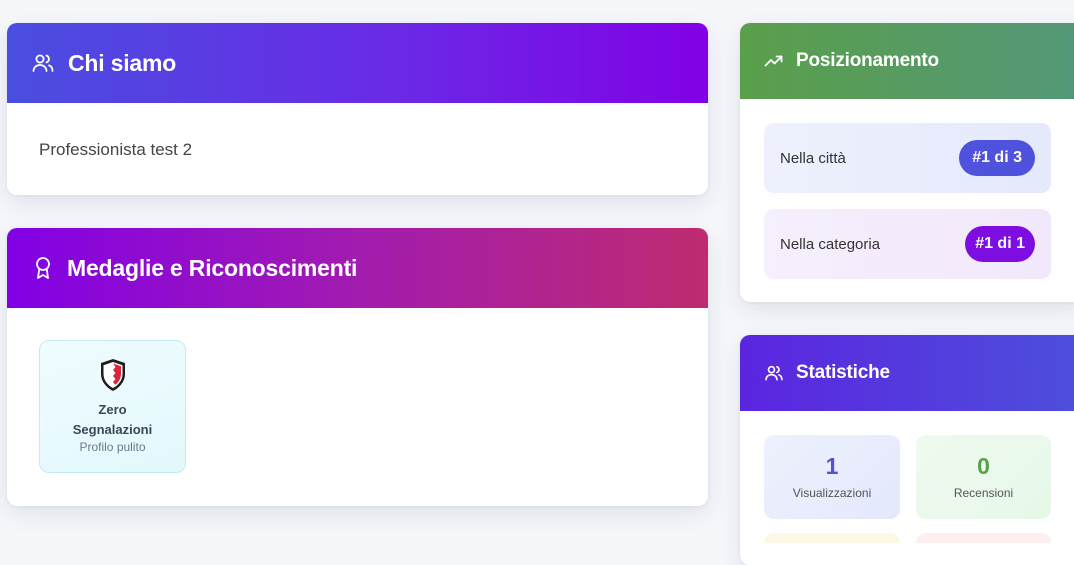  I want to click on stats-title: Statistiche, so click(843, 372).